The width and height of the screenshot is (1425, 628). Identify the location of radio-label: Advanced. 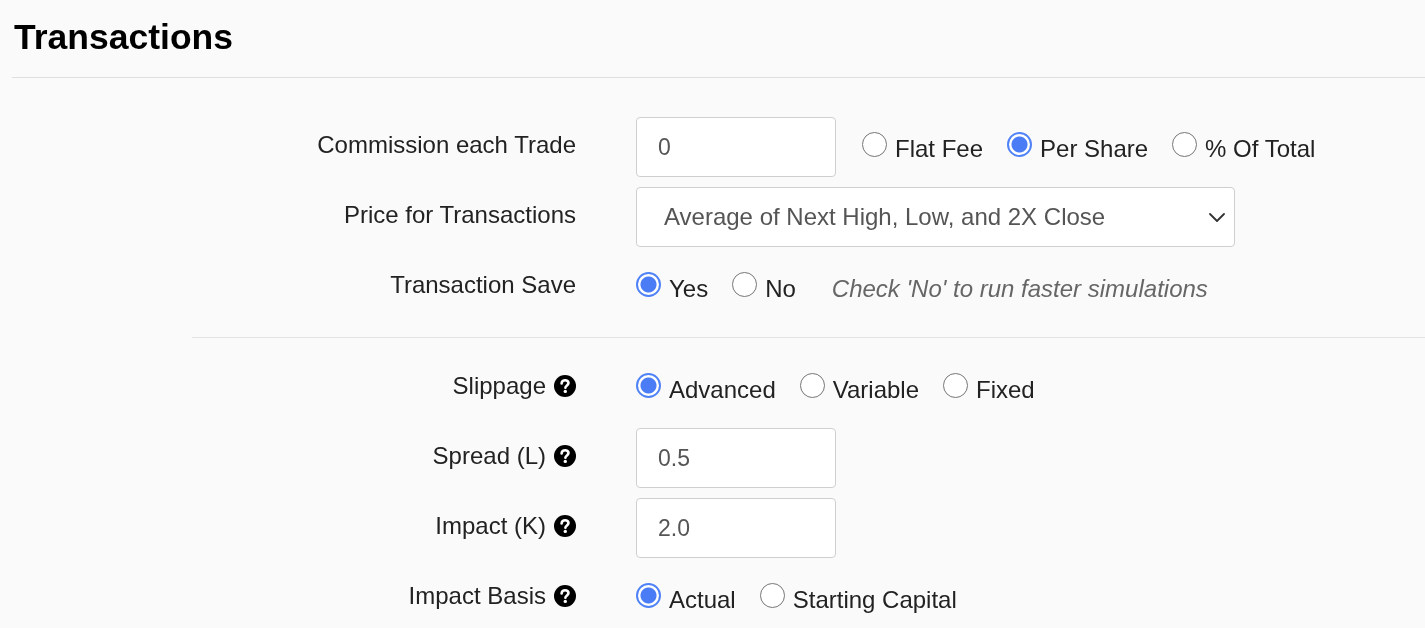
(722, 388).